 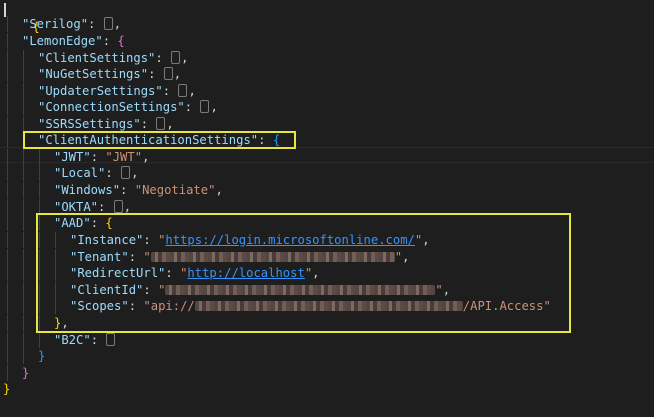 I want to click on instance-key: "Instance", so click(x=107, y=240).